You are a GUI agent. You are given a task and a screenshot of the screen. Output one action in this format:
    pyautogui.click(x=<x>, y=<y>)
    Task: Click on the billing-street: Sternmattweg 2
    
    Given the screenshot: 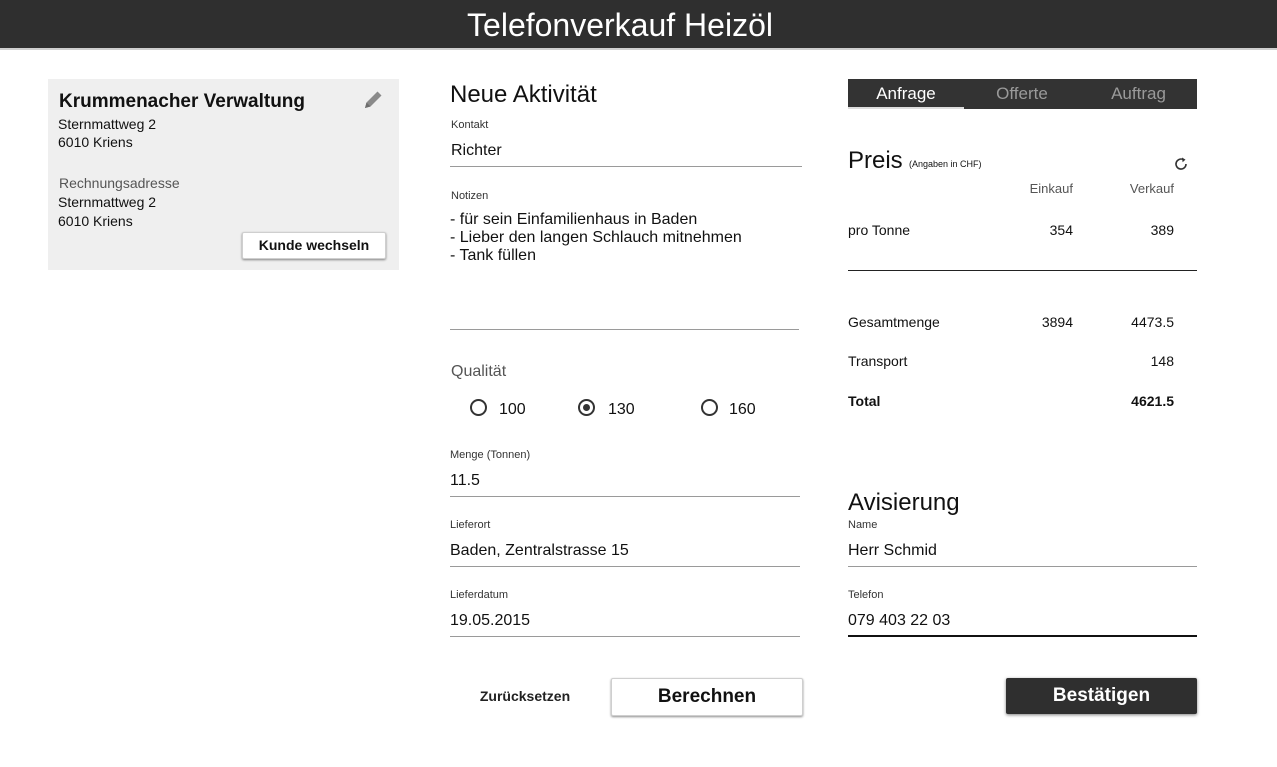 What is the action you would take?
    pyautogui.click(x=107, y=202)
    